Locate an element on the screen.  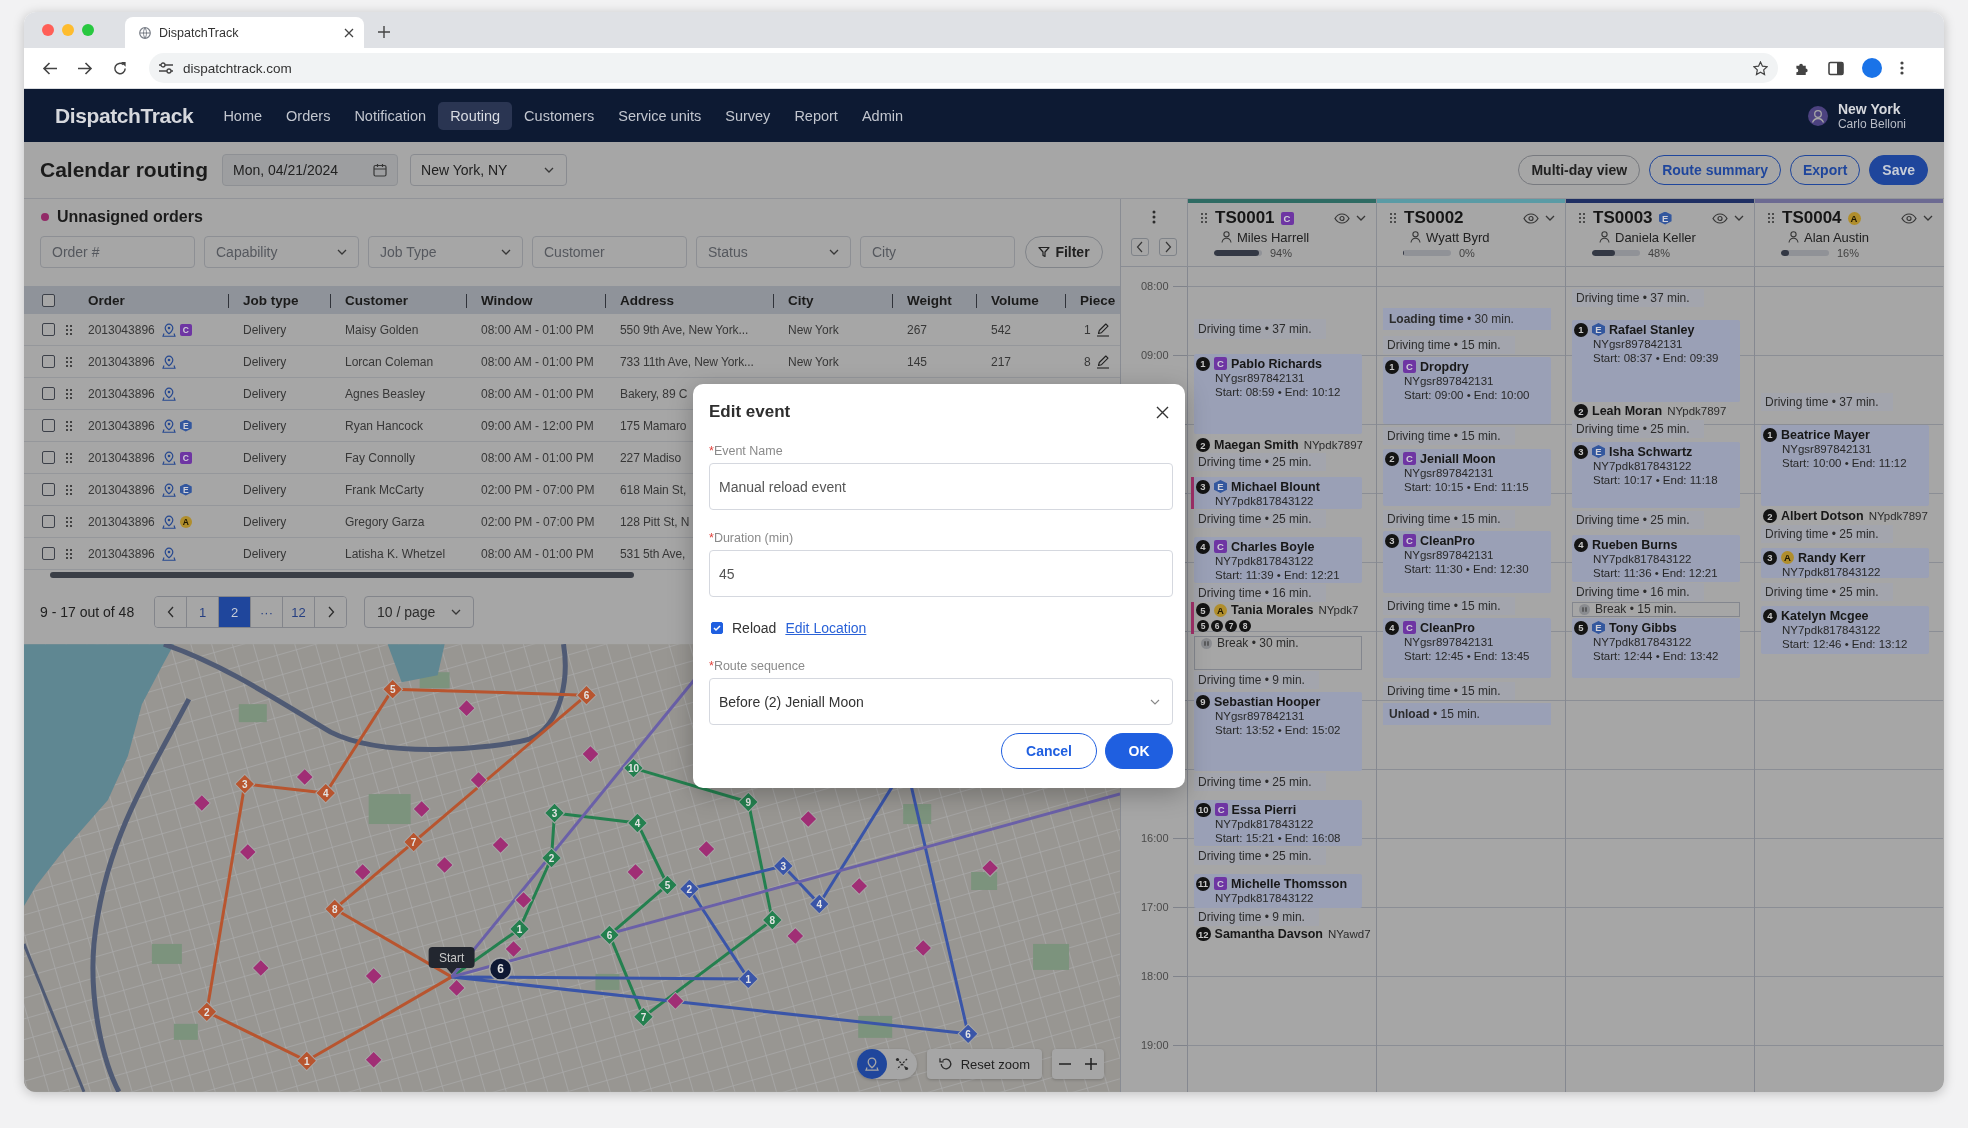
select-all-checkbox is located at coordinates (48, 300).